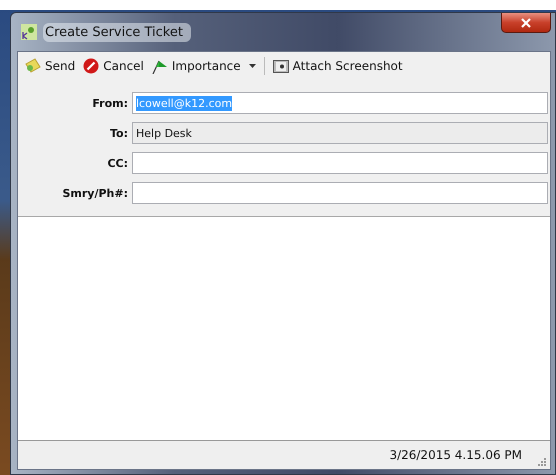 This screenshot has width=556, height=475. Describe the element at coordinates (203, 66) in the screenshot. I see `importance-button: Importance` at that location.